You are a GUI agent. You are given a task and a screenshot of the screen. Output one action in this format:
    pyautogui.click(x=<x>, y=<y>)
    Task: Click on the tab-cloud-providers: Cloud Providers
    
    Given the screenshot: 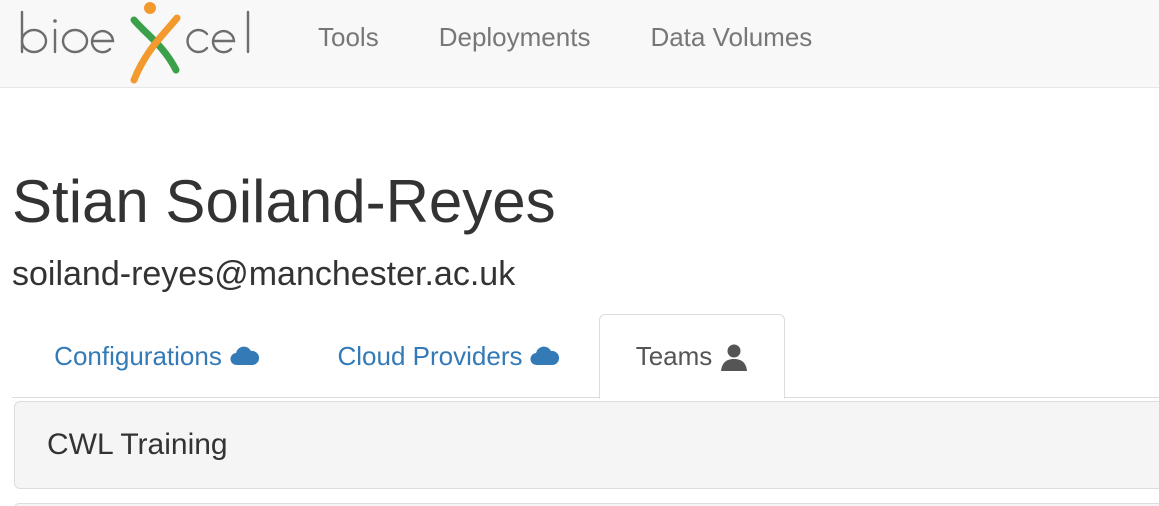 What is the action you would take?
    pyautogui.click(x=449, y=356)
    